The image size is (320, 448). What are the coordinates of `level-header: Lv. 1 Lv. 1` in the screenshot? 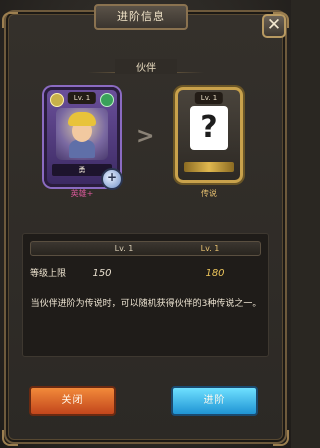 It's located at (145, 248).